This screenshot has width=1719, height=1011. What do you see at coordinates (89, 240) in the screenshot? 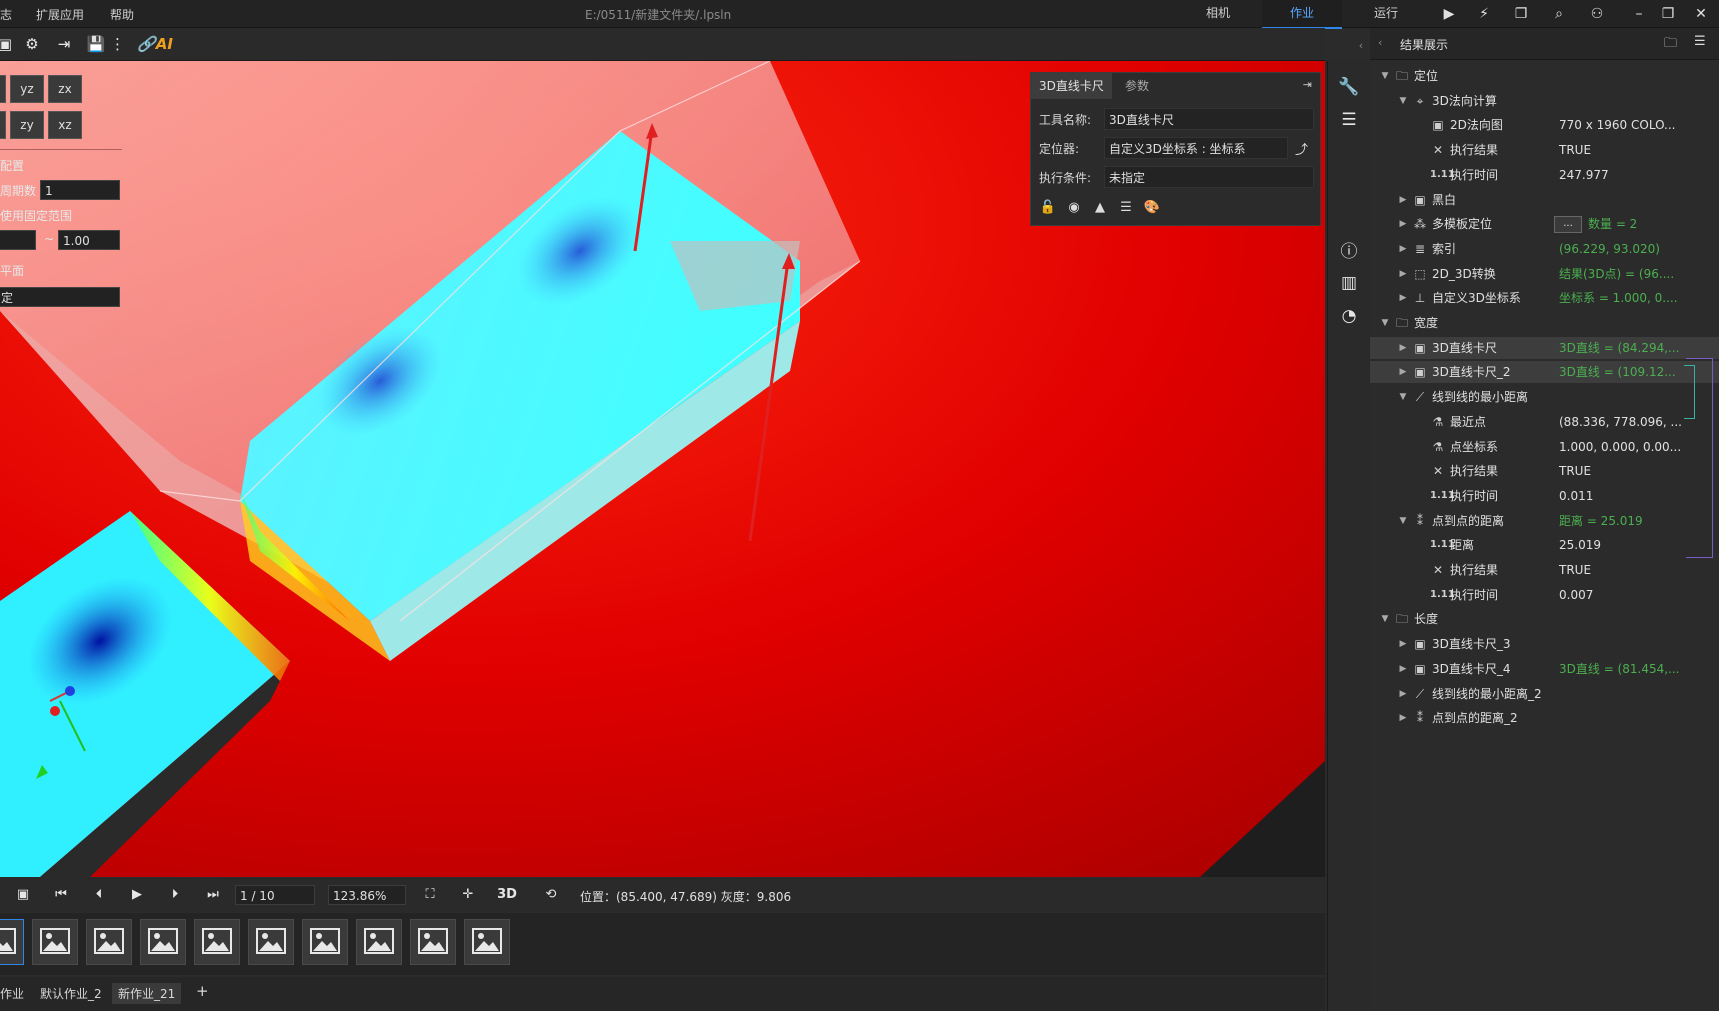
I see `range-max-input: 1.00` at bounding box center [89, 240].